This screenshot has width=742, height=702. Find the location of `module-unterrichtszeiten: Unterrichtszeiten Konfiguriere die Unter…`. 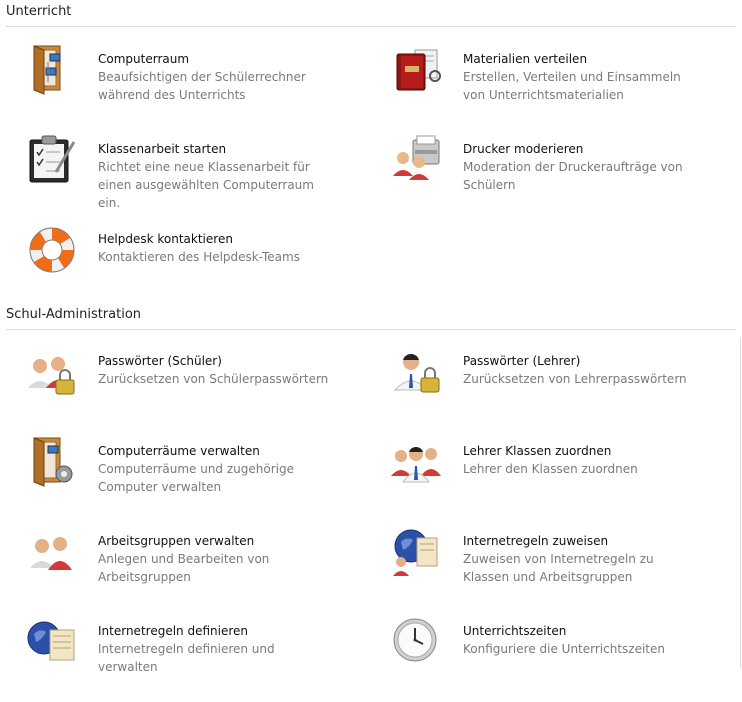

module-unterrichtszeiten: Unterrichtszeiten Konfiguriere die Unter… is located at coordinates (566, 660).